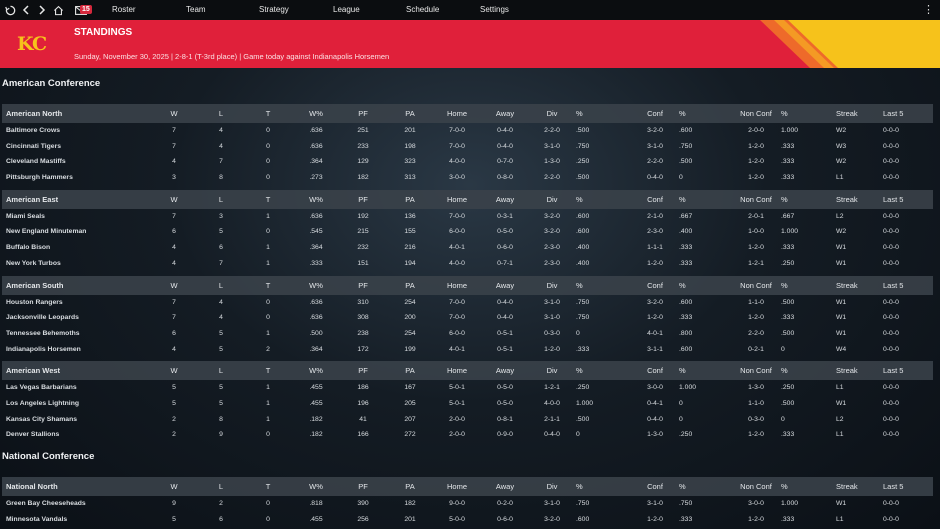  What do you see at coordinates (274, 10) in the screenshot?
I see `menu-strategy: Strategy` at bounding box center [274, 10].